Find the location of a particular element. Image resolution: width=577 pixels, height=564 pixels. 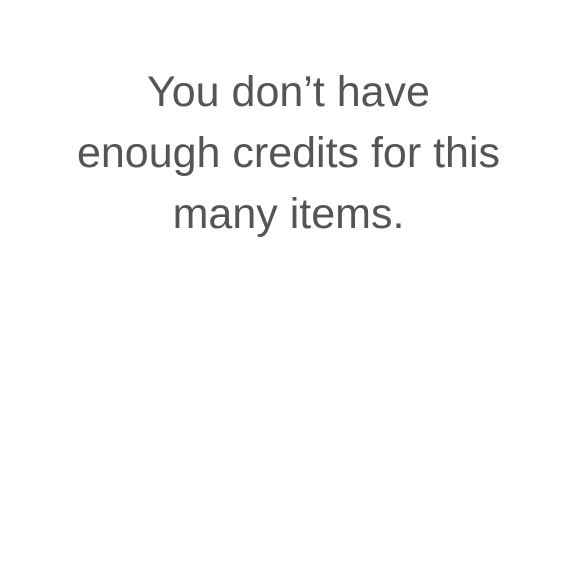

message-line-1: You don’t have is located at coordinates (288, 92).